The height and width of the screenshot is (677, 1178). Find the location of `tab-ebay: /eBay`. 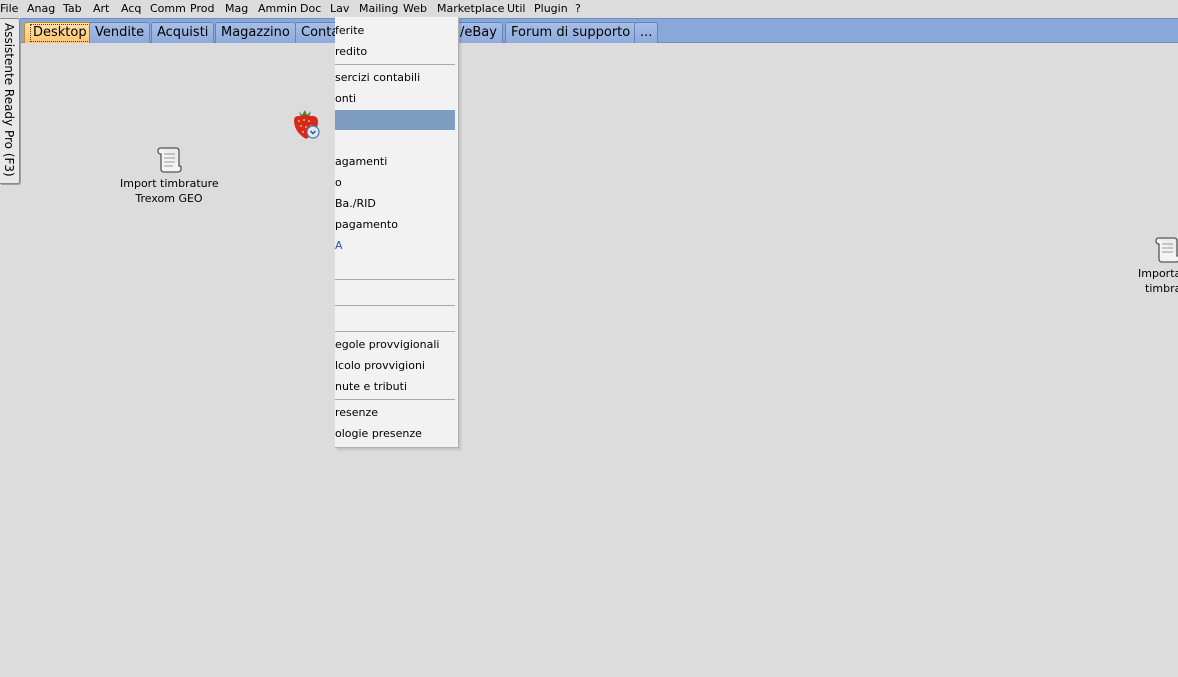

tab-ebay: /eBay is located at coordinates (478, 32).